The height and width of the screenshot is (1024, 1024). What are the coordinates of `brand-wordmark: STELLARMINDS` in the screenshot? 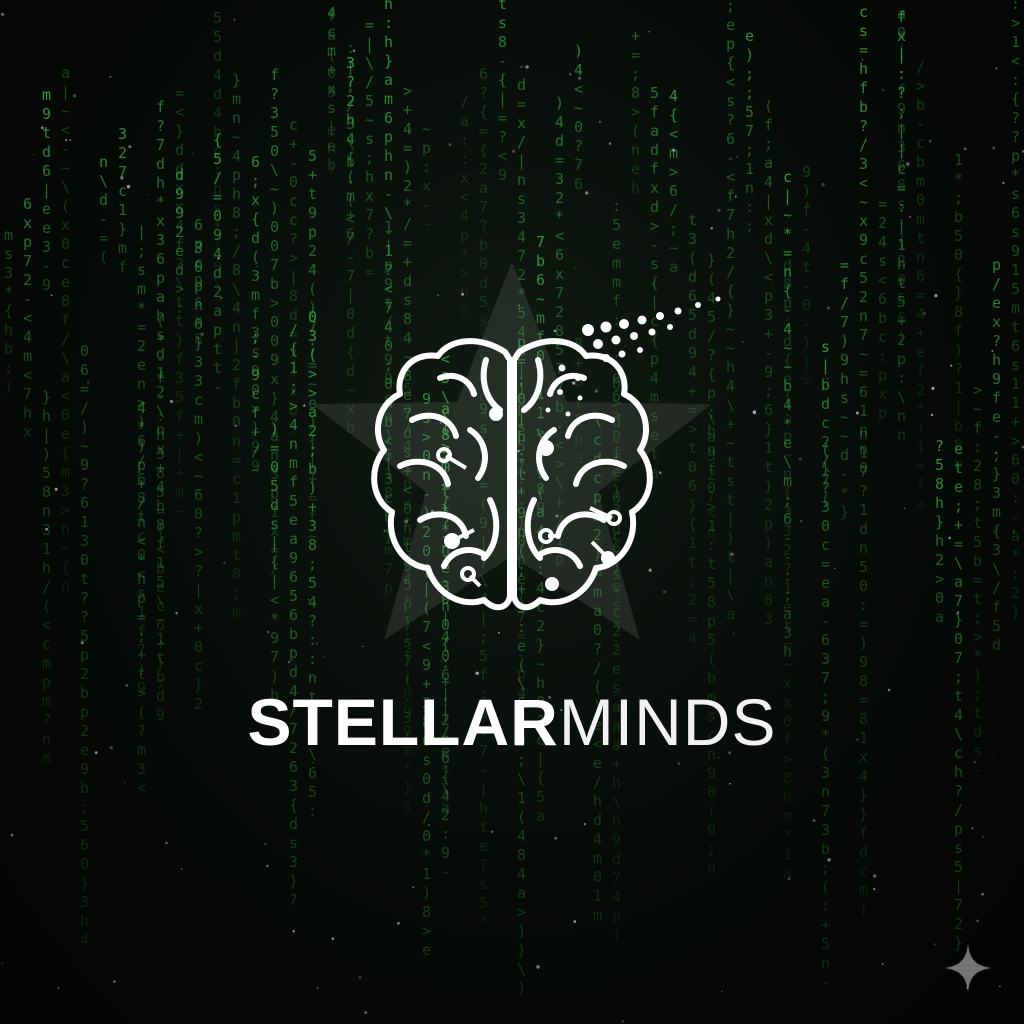 It's located at (512, 722).